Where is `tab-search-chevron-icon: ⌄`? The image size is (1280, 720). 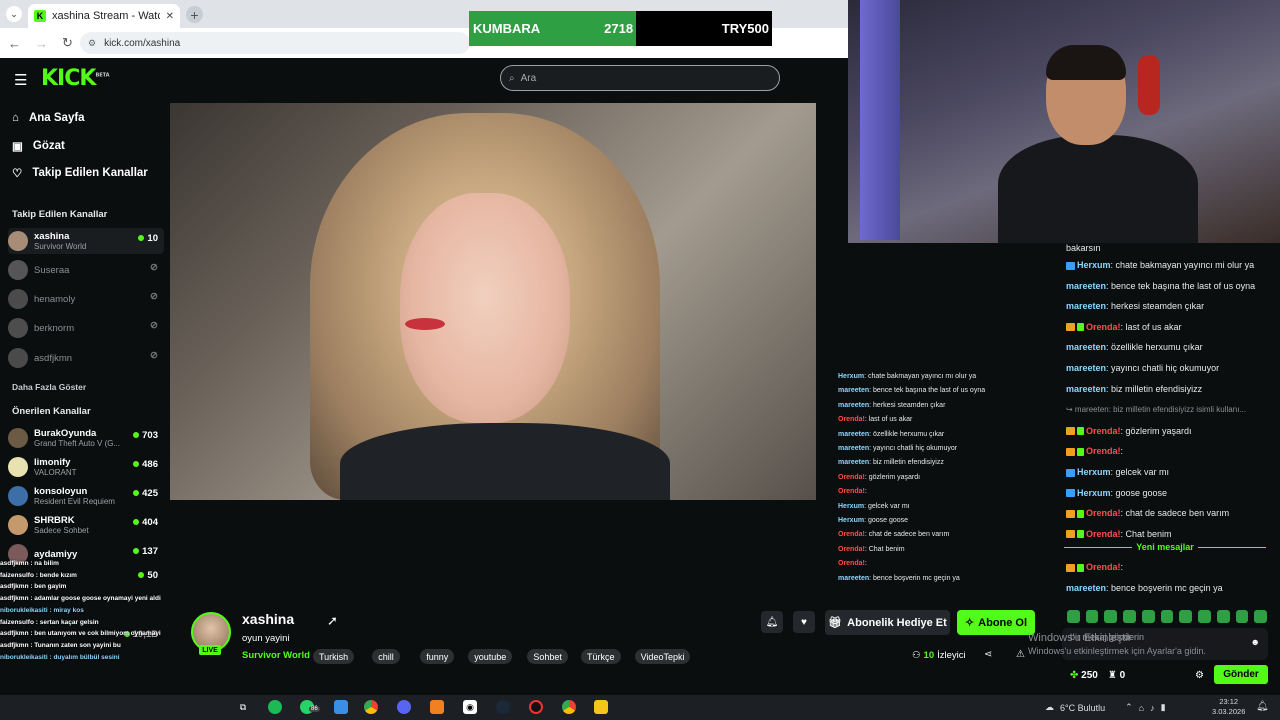
tab-search-chevron-icon: ⌄ is located at coordinates (14, 14).